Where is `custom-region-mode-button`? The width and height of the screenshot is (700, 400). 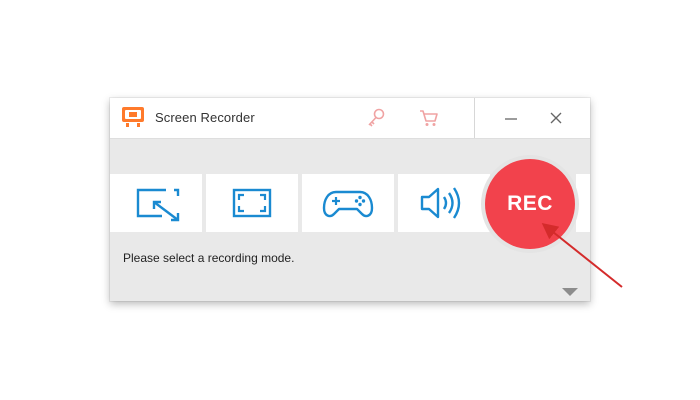
custom-region-mode-button is located at coordinates (156, 203).